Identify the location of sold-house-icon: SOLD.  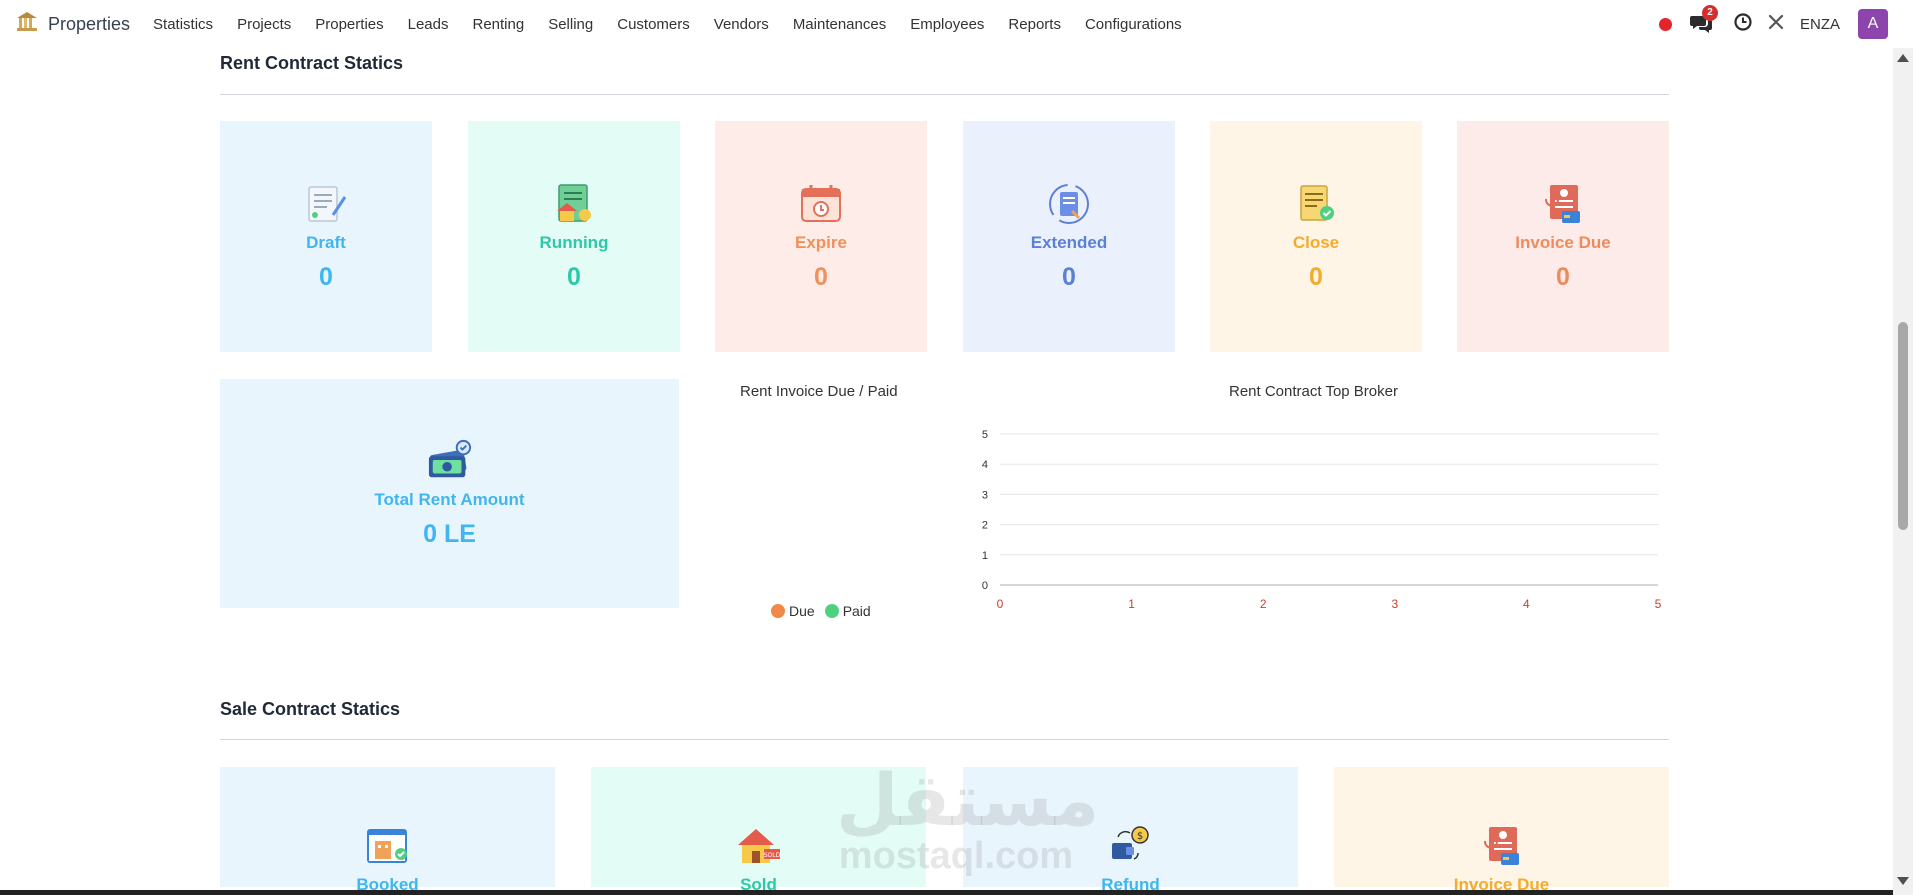
(759, 846).